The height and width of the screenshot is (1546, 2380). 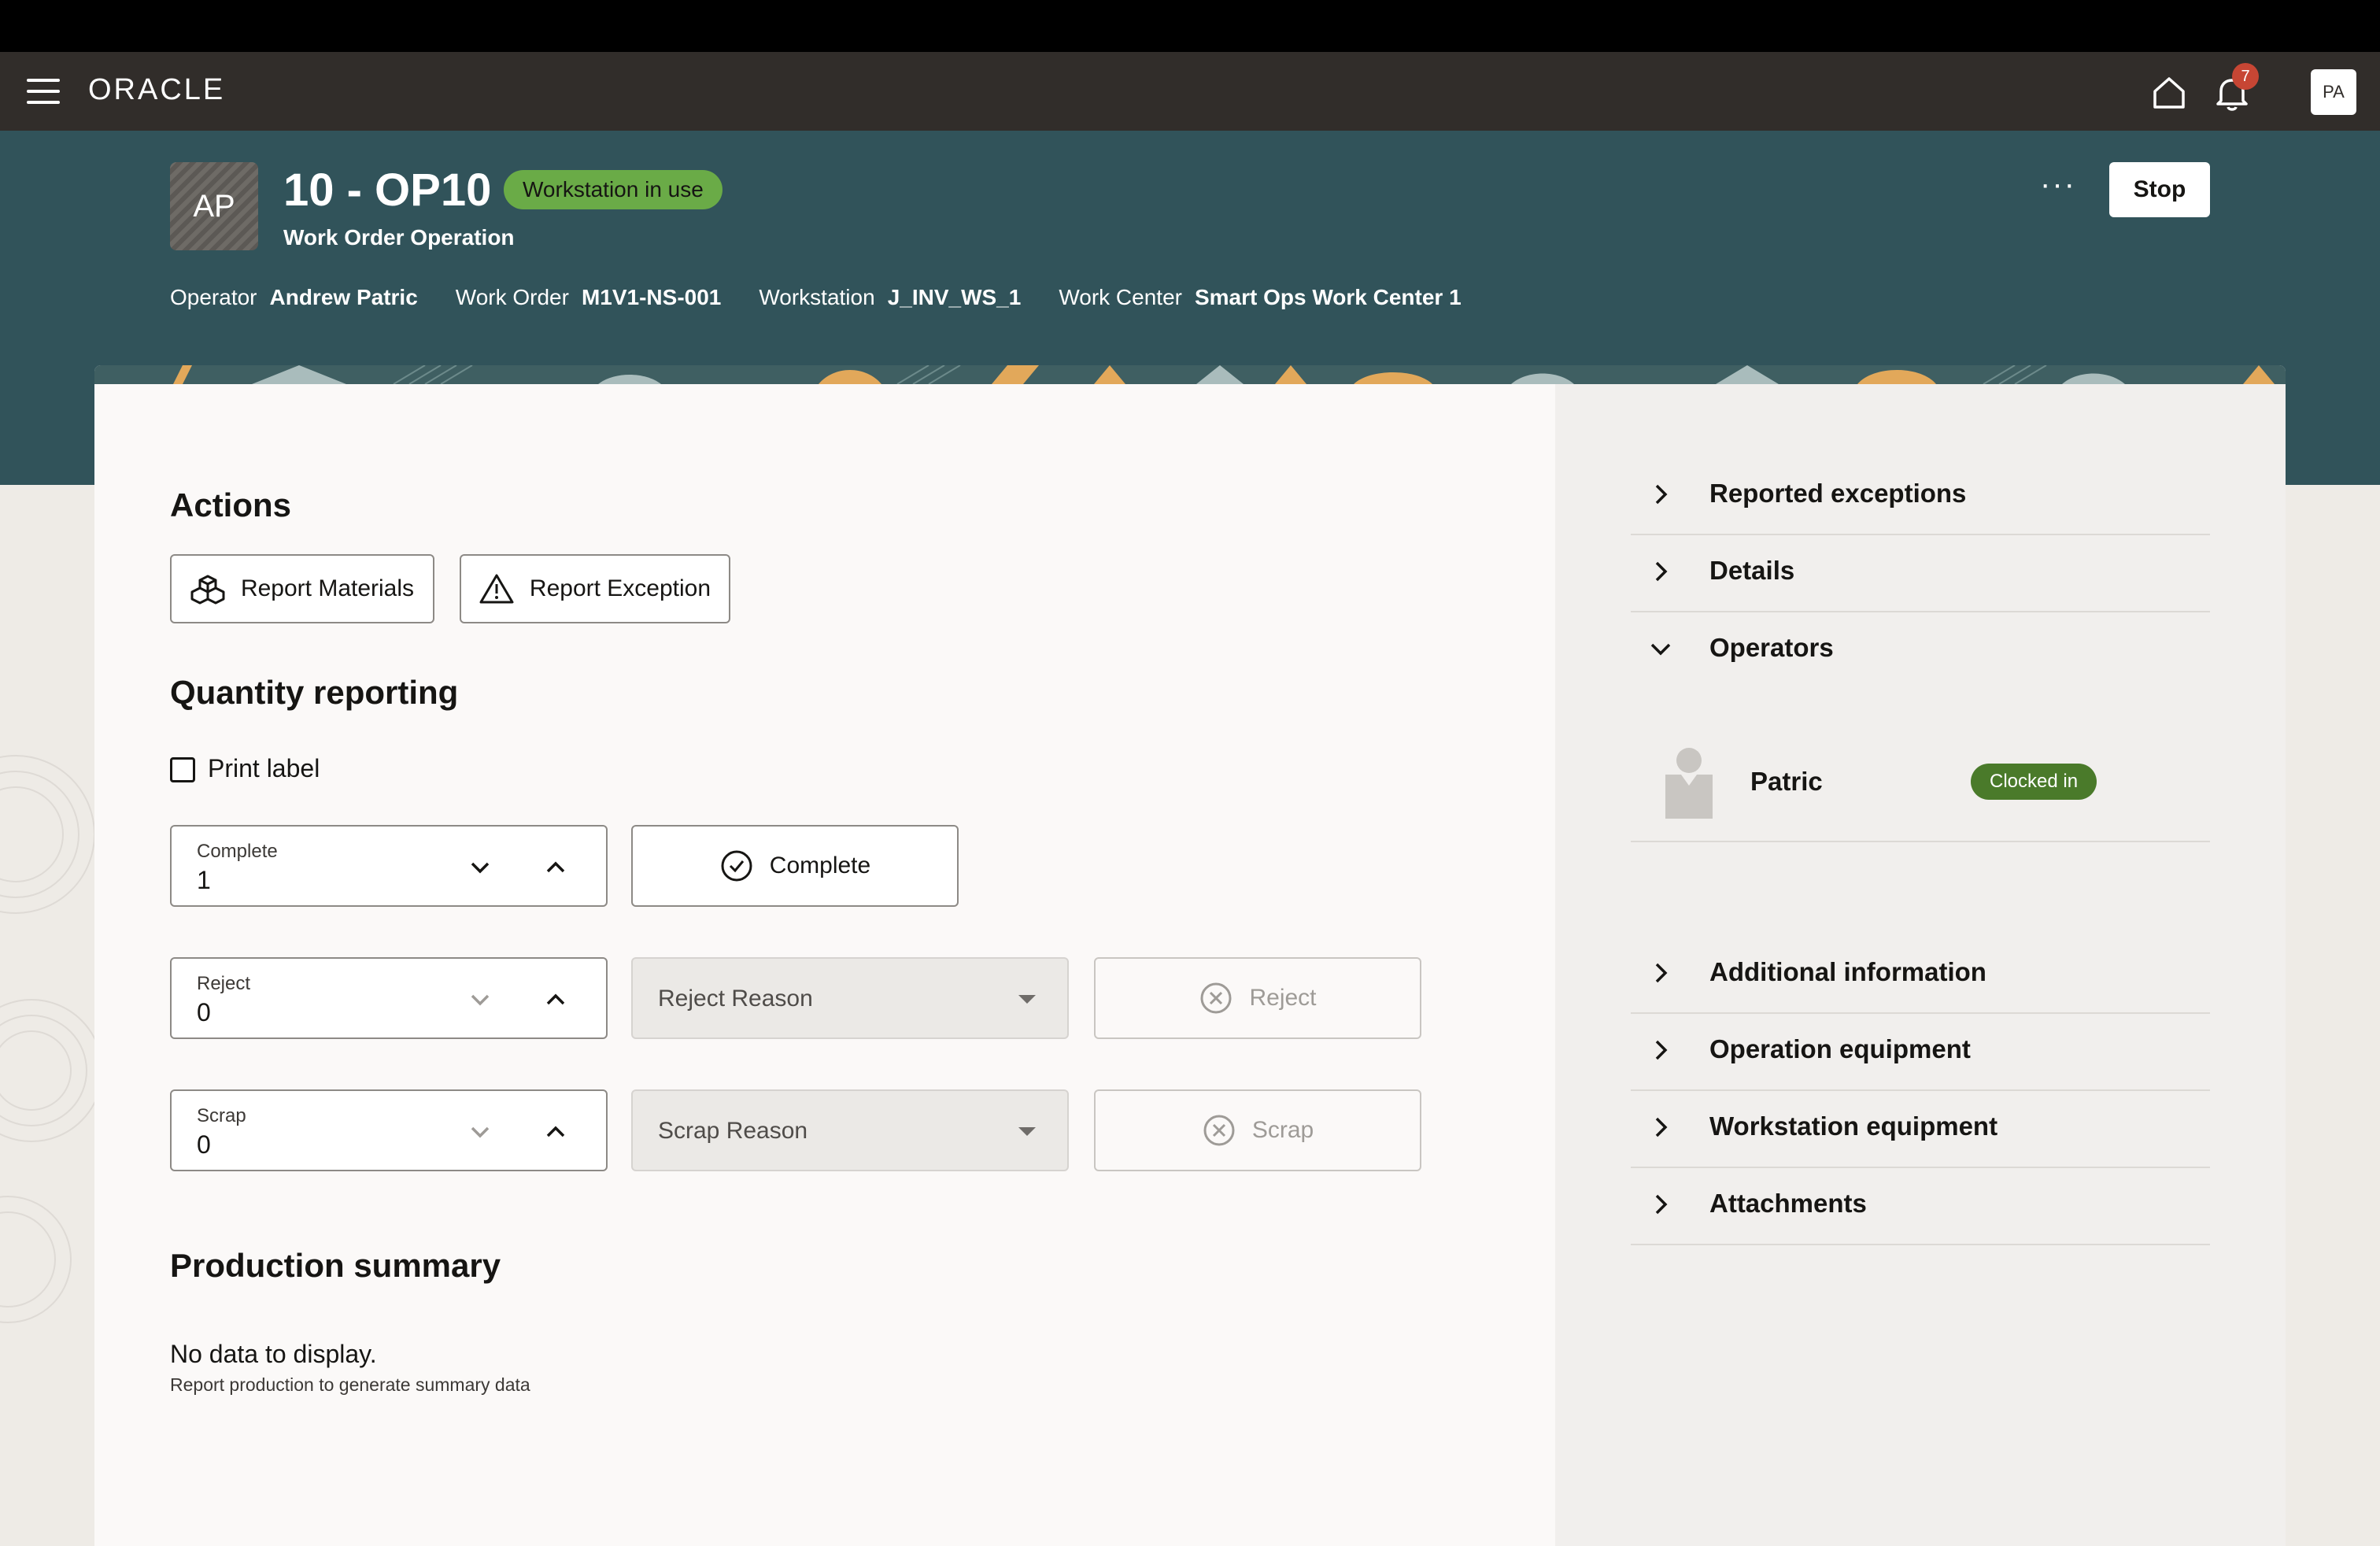 I want to click on scrap-button: Scrap, so click(x=1257, y=1130).